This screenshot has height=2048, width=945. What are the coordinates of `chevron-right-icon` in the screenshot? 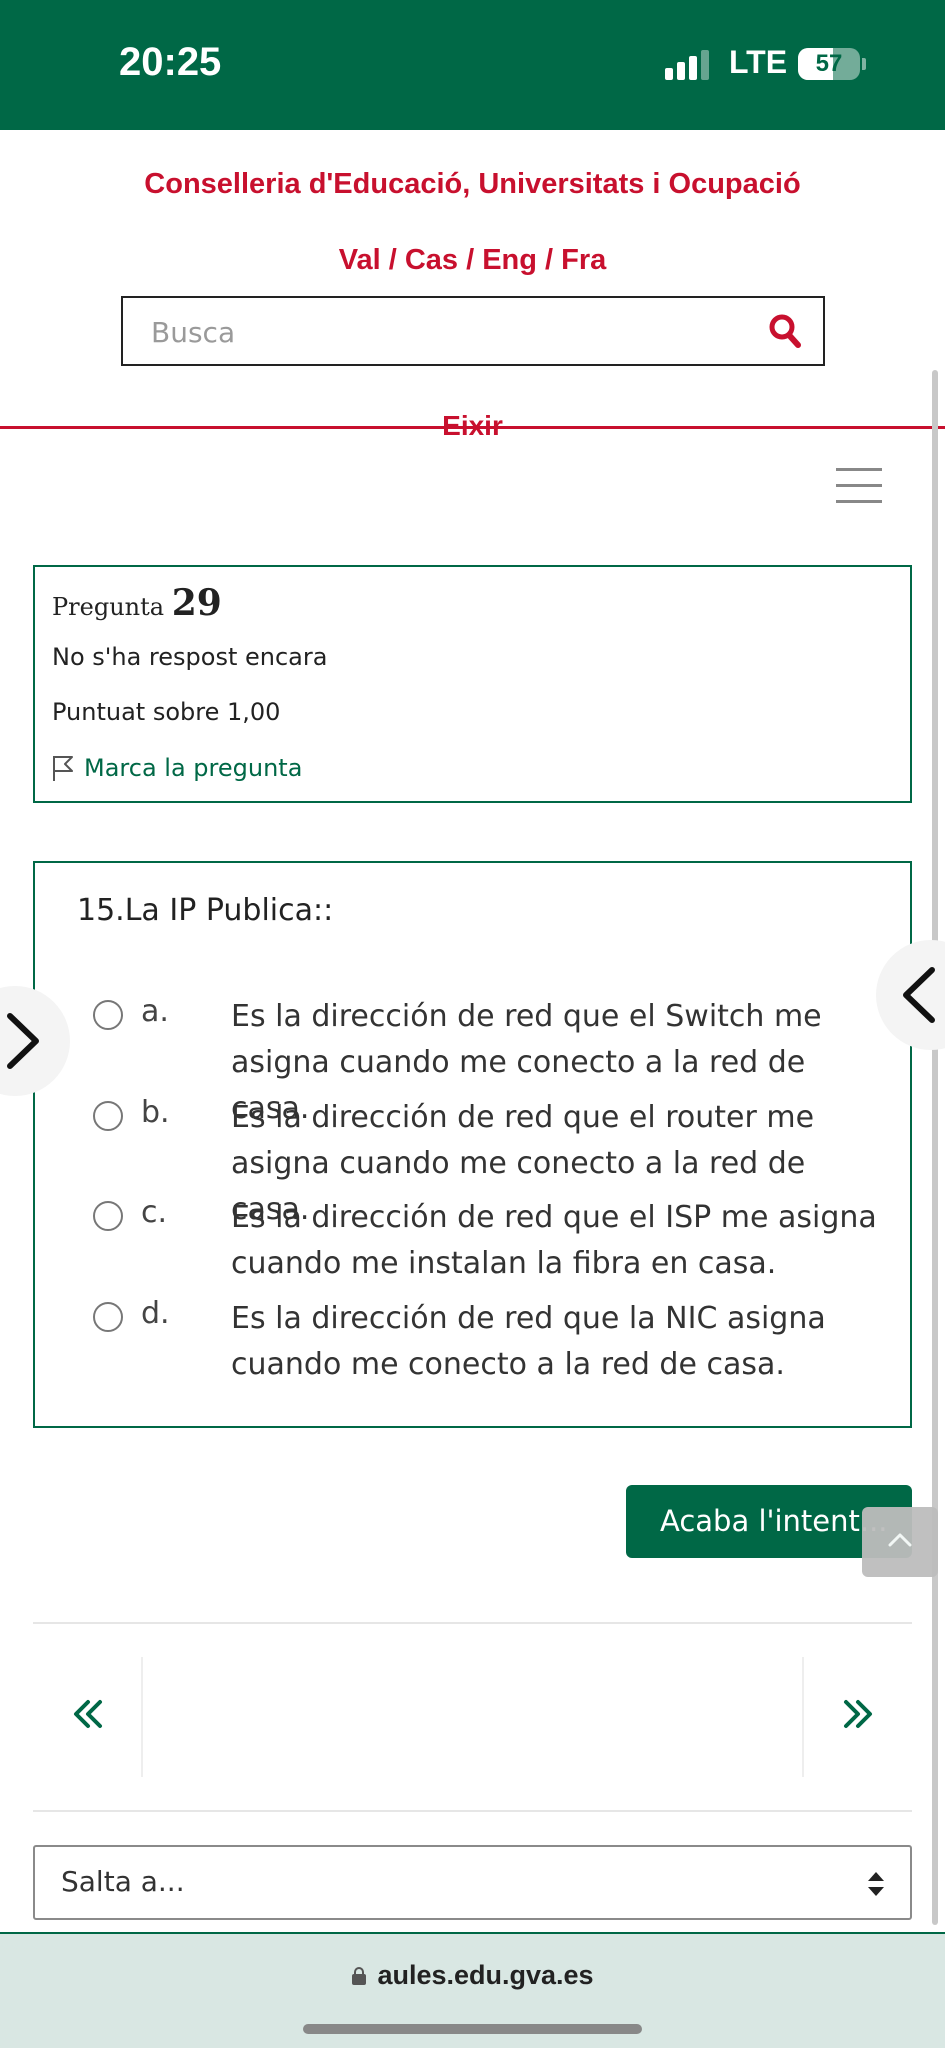 It's located at (23, 1041).